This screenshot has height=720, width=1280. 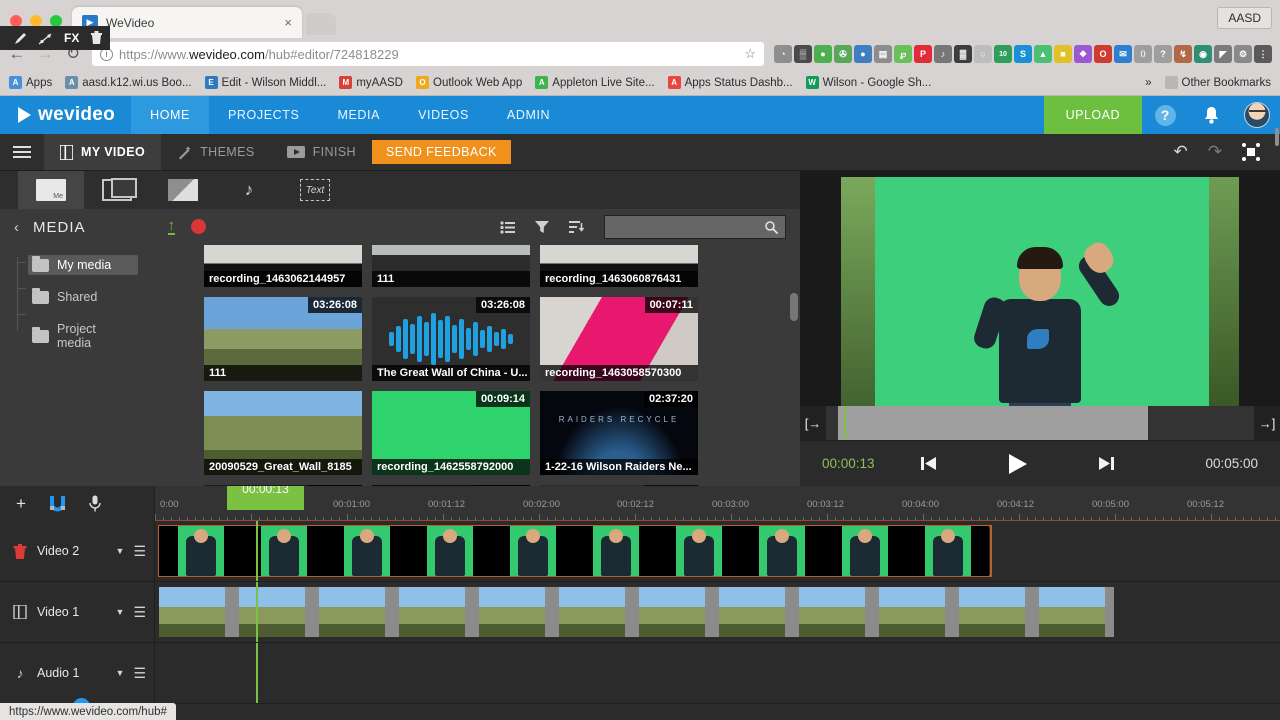 What do you see at coordinates (794, 307) in the screenshot?
I see `media-grid-scrollbar` at bounding box center [794, 307].